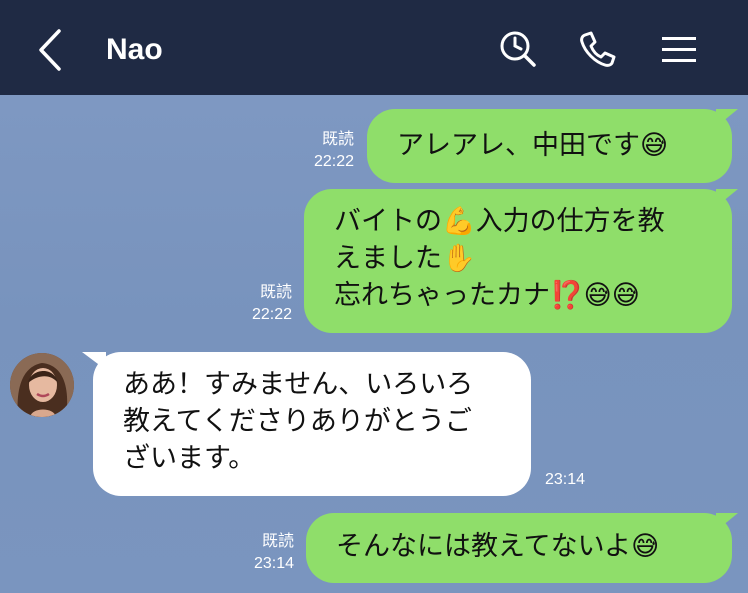 Image resolution: width=748 pixels, height=593 pixels. Describe the element at coordinates (597, 49) in the screenshot. I see `phone-icon` at that location.